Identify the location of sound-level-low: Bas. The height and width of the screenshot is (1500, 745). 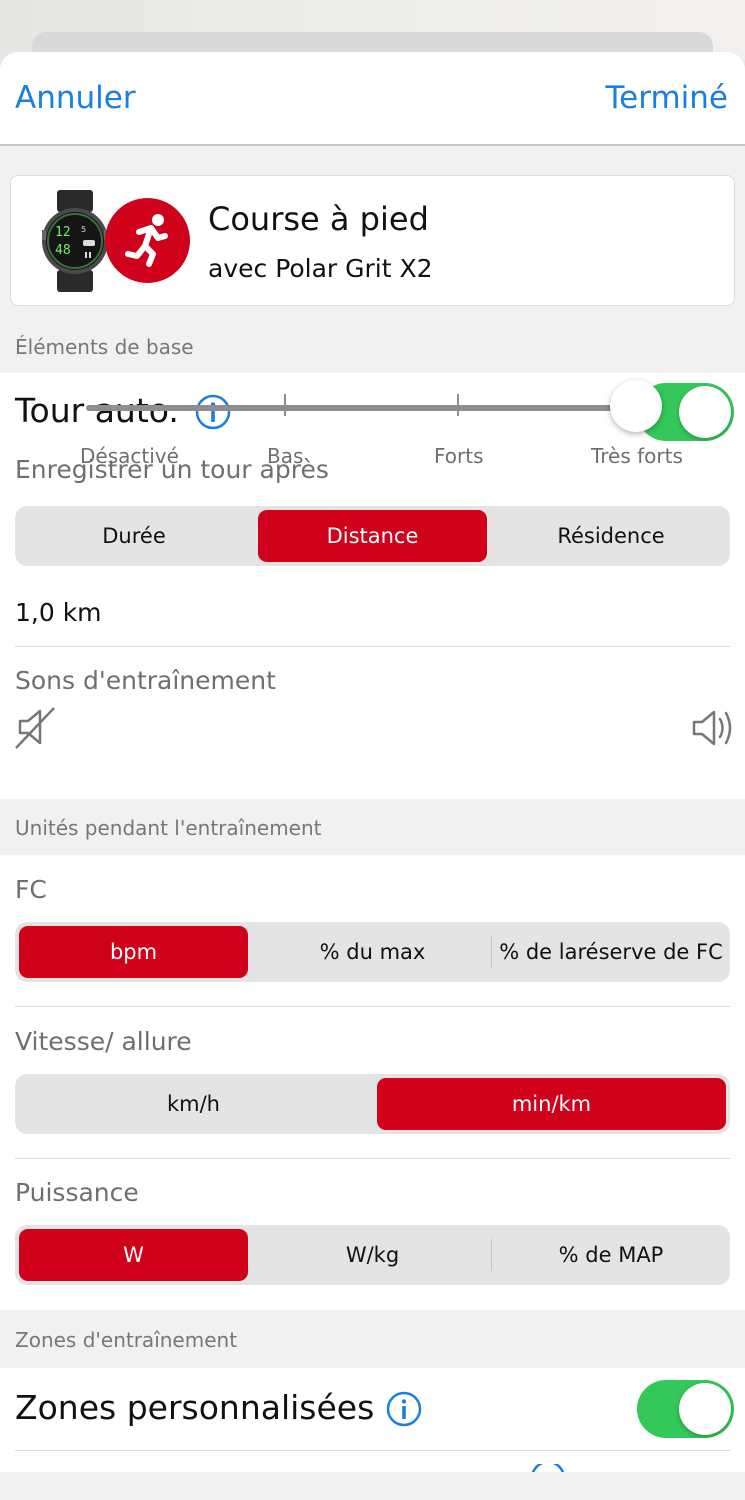
(285, 456).